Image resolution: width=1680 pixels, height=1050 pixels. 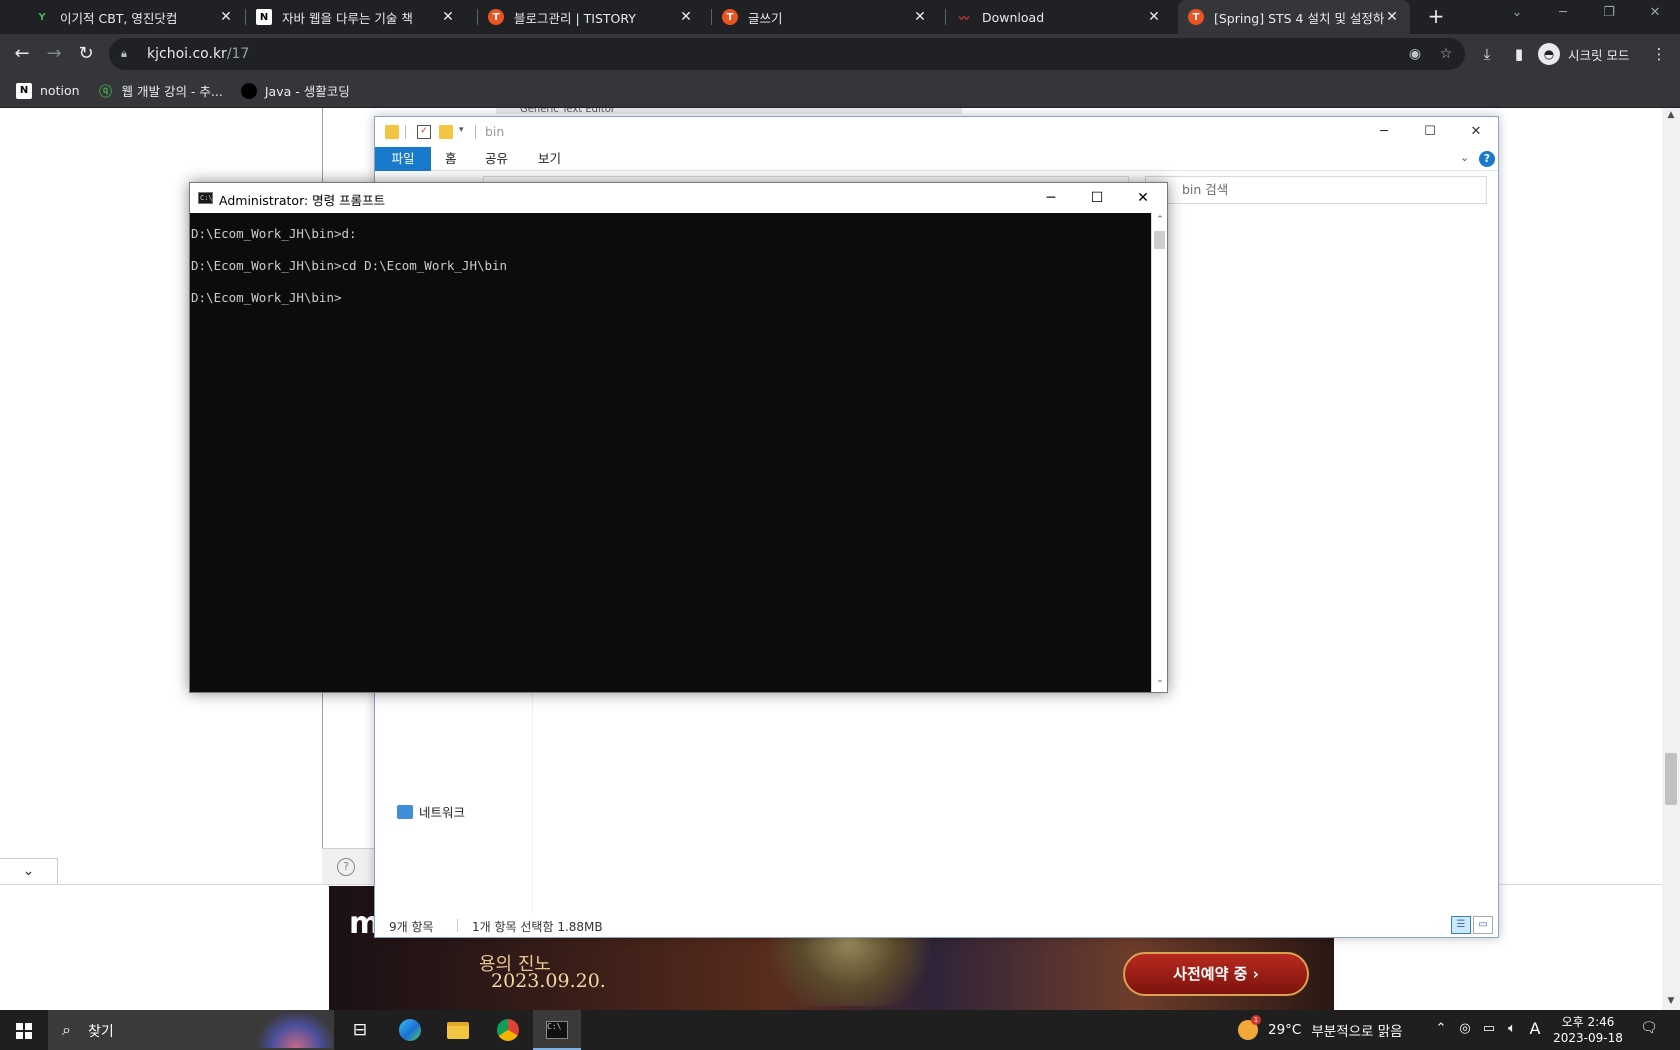 What do you see at coordinates (1465, 1028) in the screenshot?
I see `webcam-icon: ◎` at bounding box center [1465, 1028].